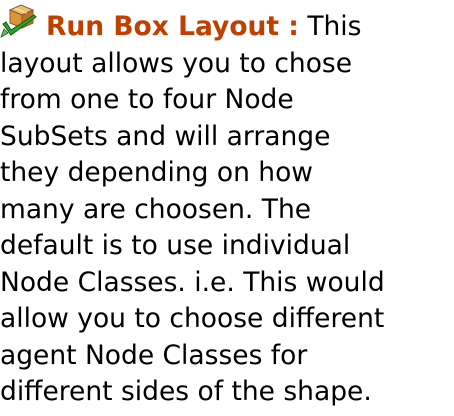 The image size is (454, 416). What do you see at coordinates (172, 26) in the screenshot?
I see `term-title: Run Box Layout :` at bounding box center [172, 26].